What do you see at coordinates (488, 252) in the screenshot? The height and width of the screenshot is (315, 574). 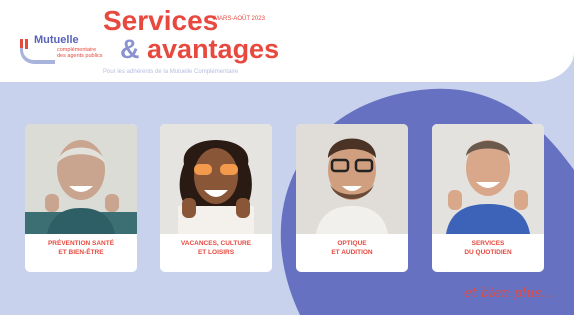 I see `card-label-line2: DU QUOTIDIEN` at bounding box center [488, 252].